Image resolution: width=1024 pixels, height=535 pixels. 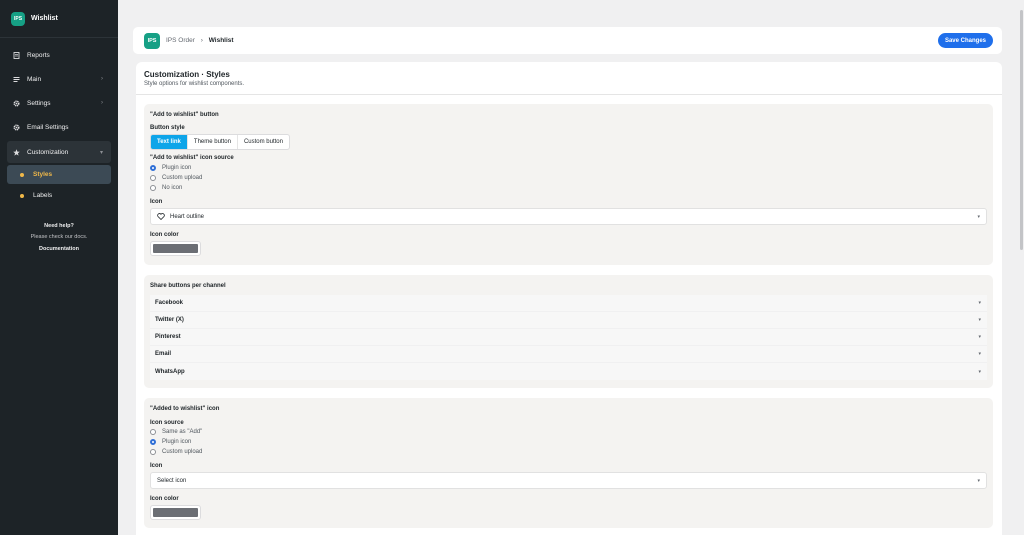 I want to click on brand: IPS Wishlist, so click(x=59, y=19).